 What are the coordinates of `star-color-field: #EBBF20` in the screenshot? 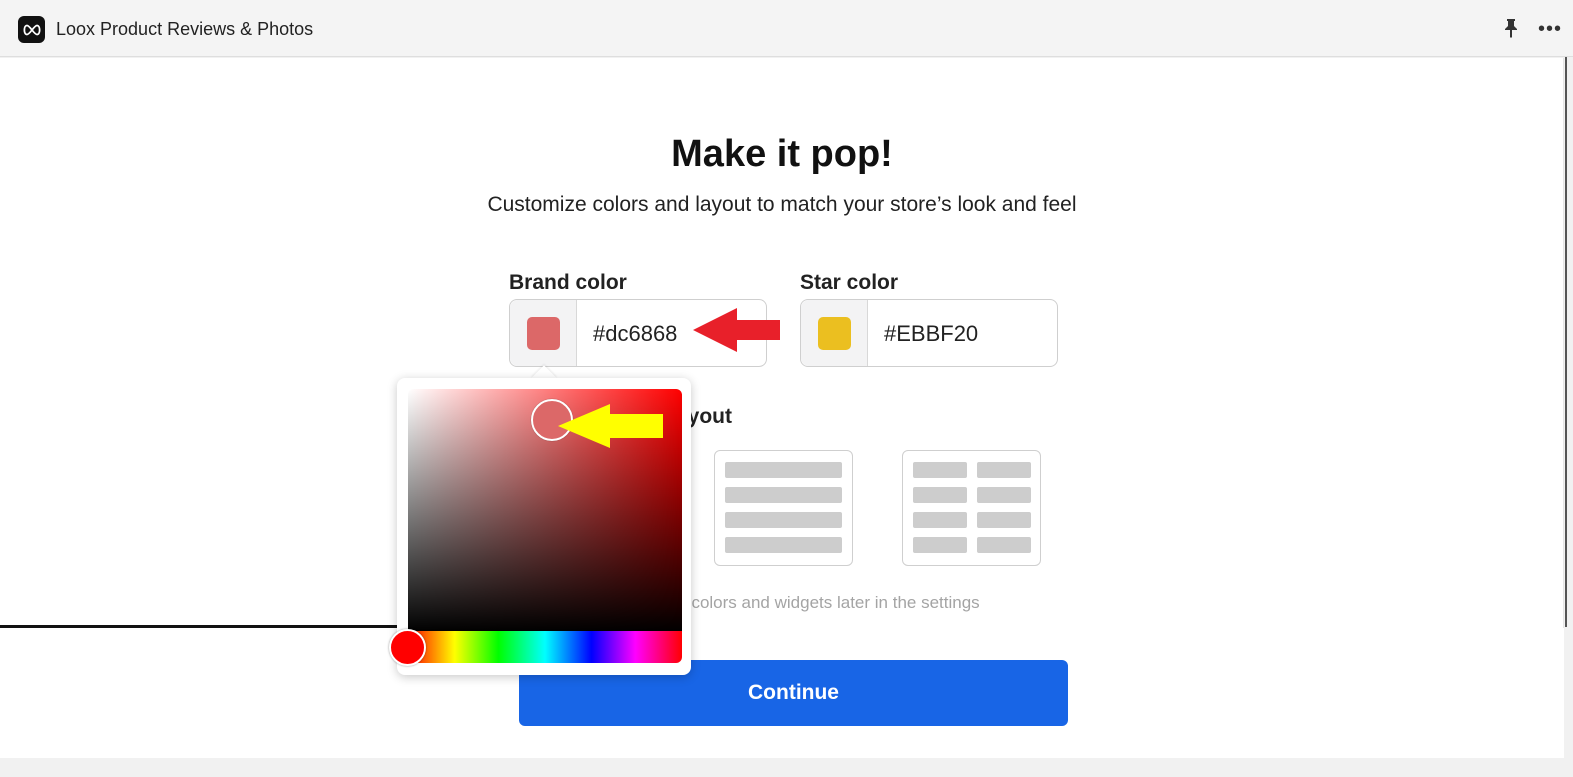 It's located at (929, 333).